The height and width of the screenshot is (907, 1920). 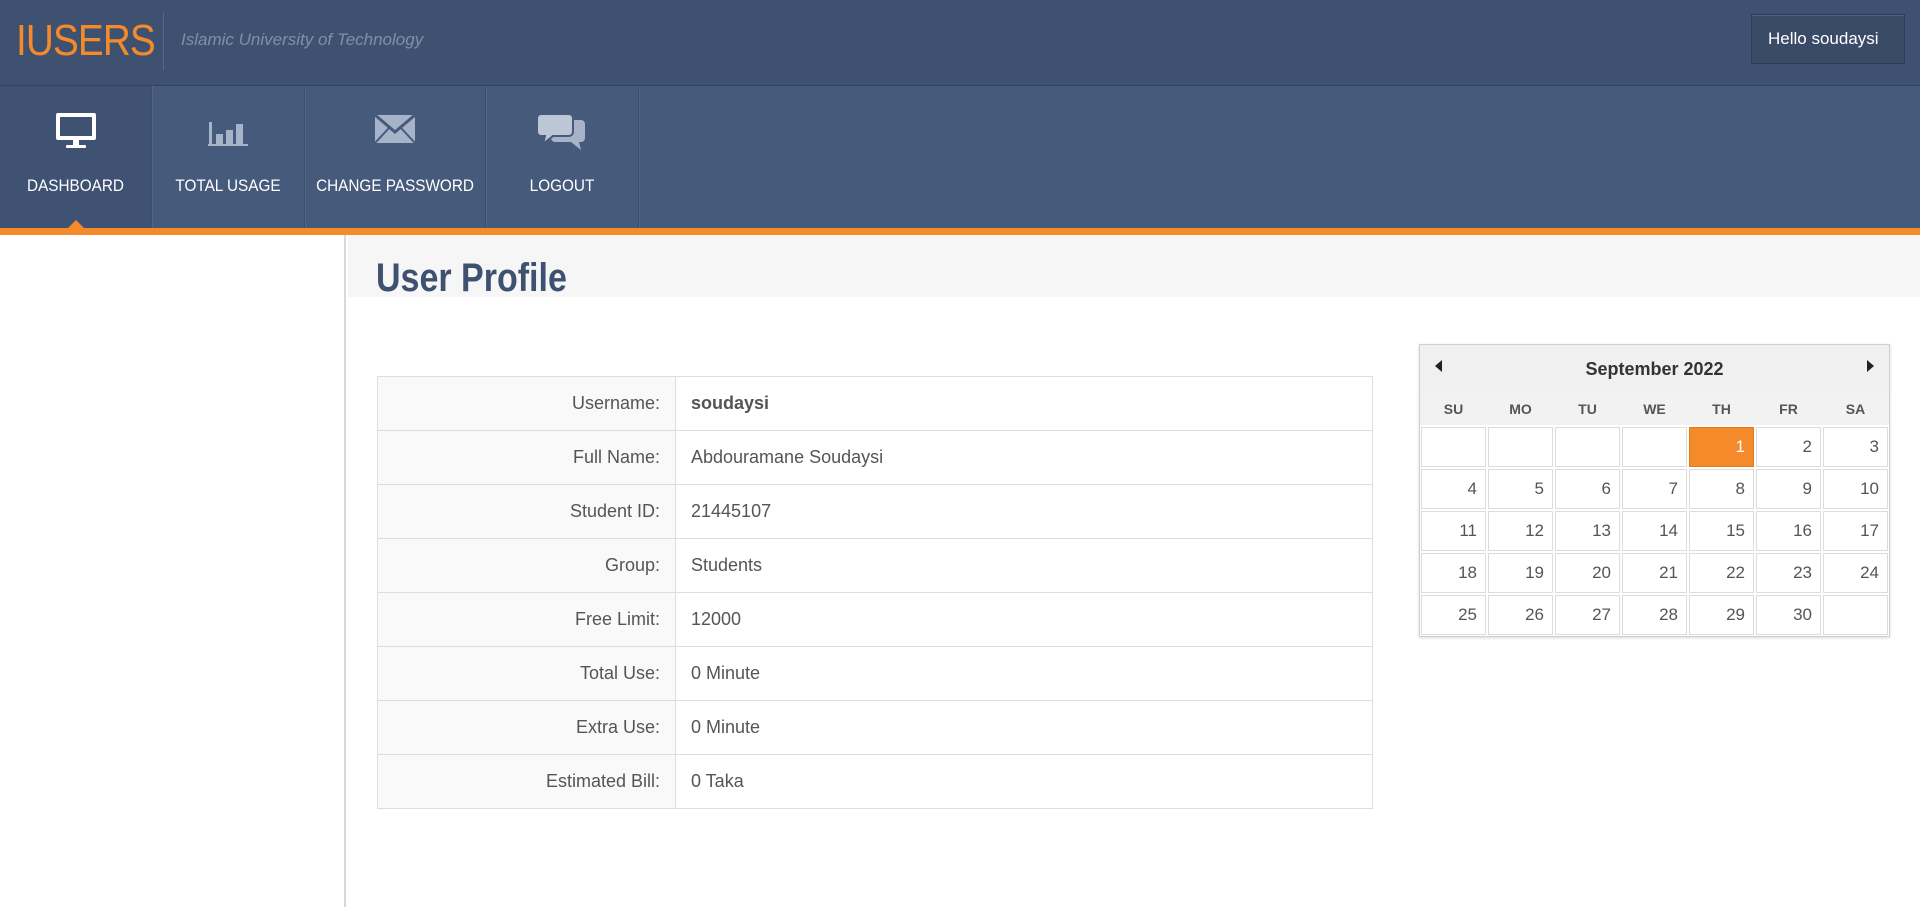 What do you see at coordinates (1520, 409) in the screenshot?
I see `weekday-header: MO` at bounding box center [1520, 409].